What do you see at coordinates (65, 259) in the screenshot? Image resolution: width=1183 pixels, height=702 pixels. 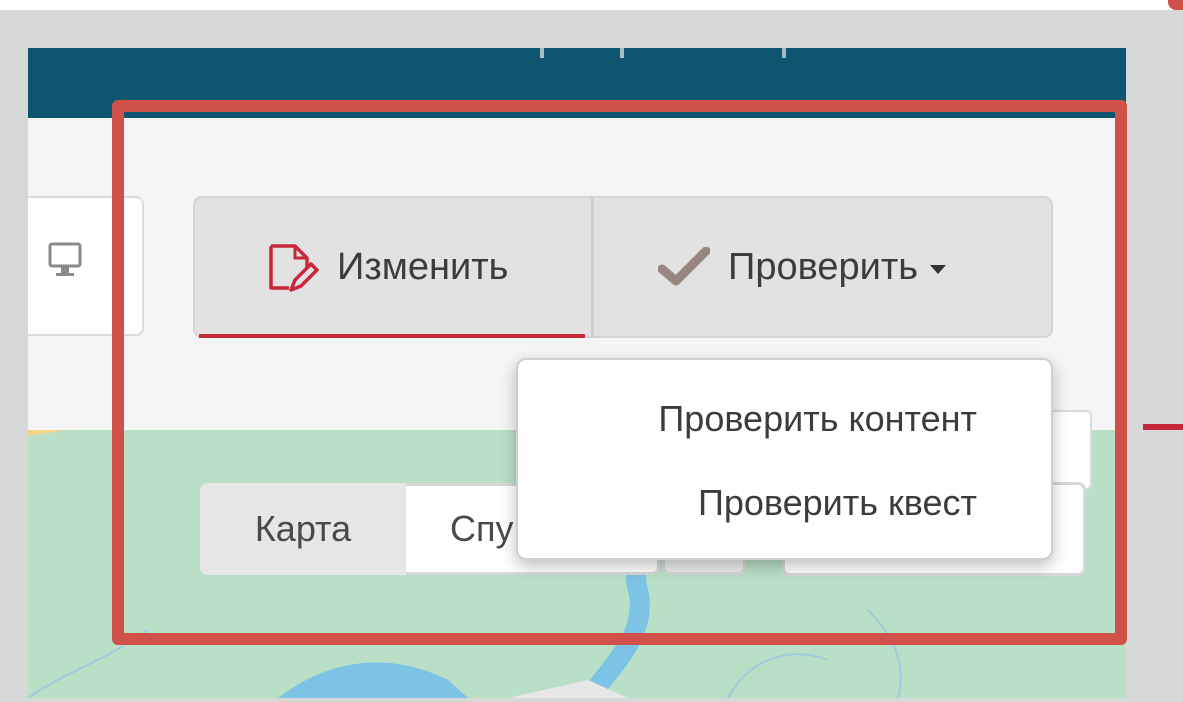 I see `monitor-icon` at bounding box center [65, 259].